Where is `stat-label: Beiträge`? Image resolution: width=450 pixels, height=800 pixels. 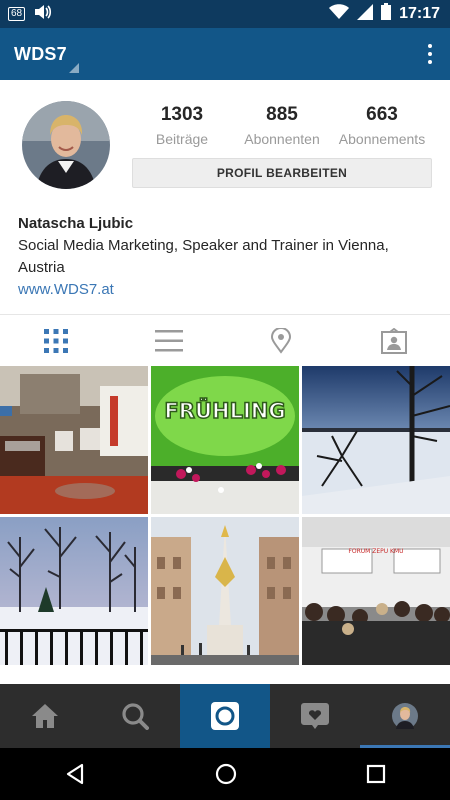
stat-label: Beiträge is located at coordinates (182, 139).